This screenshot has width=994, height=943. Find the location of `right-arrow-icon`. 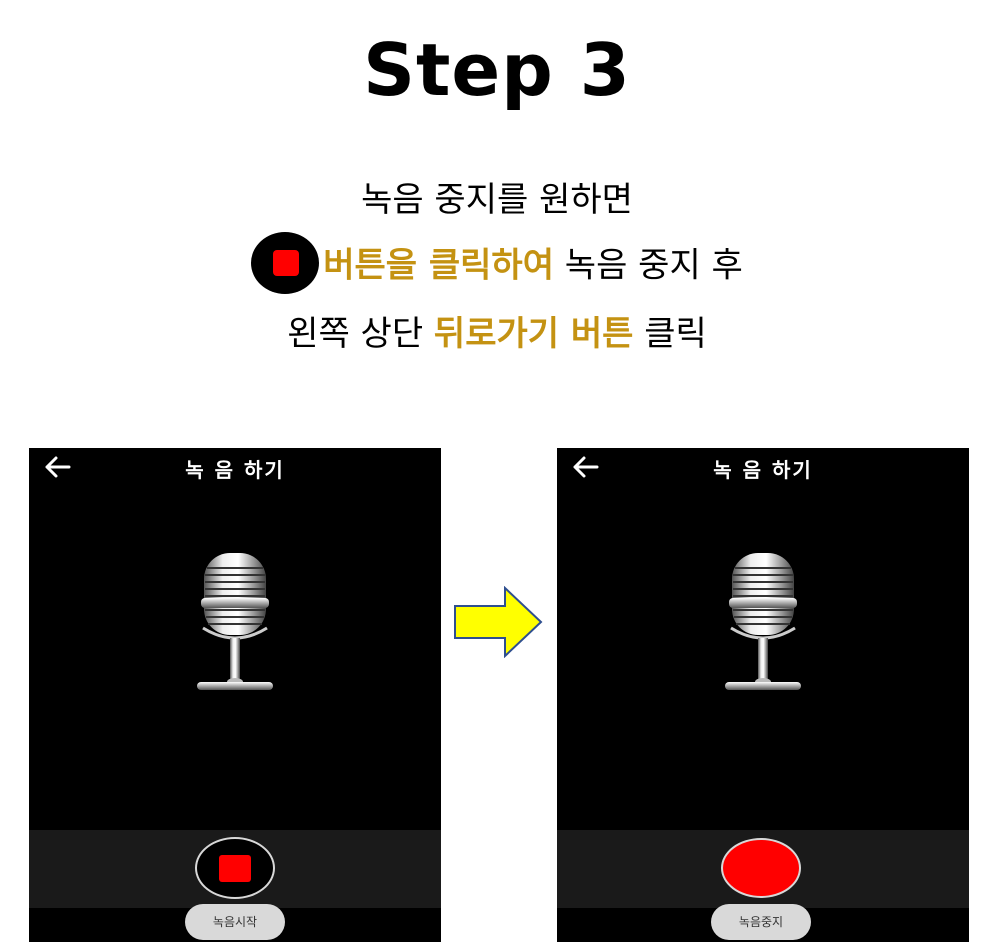

right-arrow-icon is located at coordinates (498, 622).